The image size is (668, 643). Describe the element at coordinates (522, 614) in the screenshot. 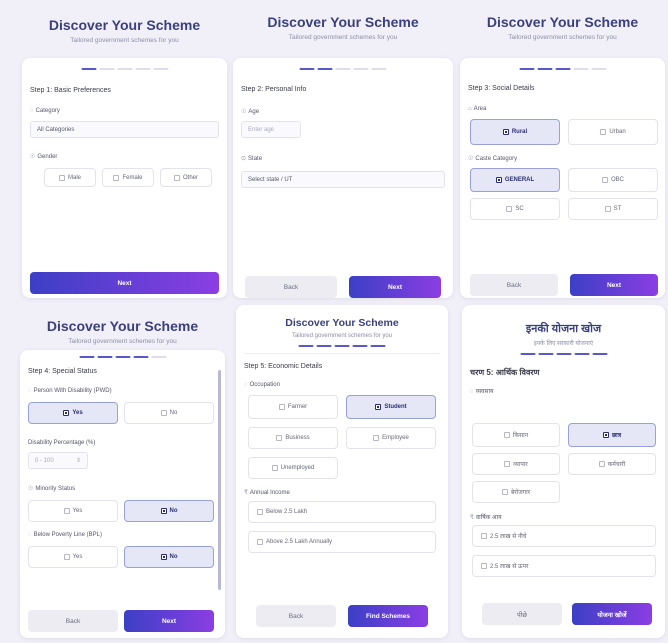

I see `back-button: पीछे` at that location.